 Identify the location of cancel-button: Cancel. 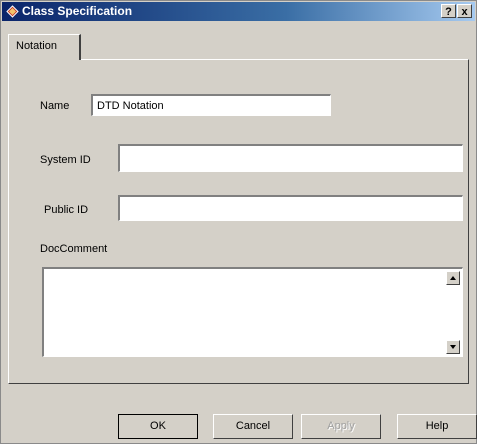
(253, 426).